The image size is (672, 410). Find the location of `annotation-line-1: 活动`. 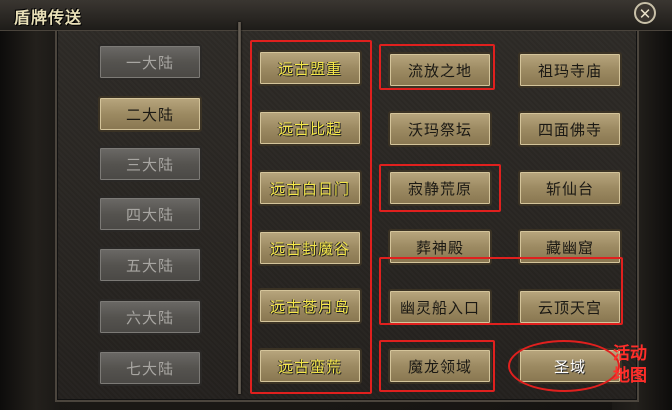

annotation-line-1: 活动 is located at coordinates (630, 354).